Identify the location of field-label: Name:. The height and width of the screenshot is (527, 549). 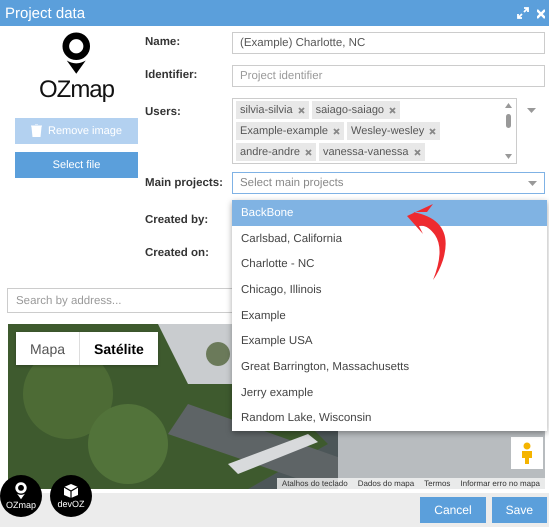
(163, 41).